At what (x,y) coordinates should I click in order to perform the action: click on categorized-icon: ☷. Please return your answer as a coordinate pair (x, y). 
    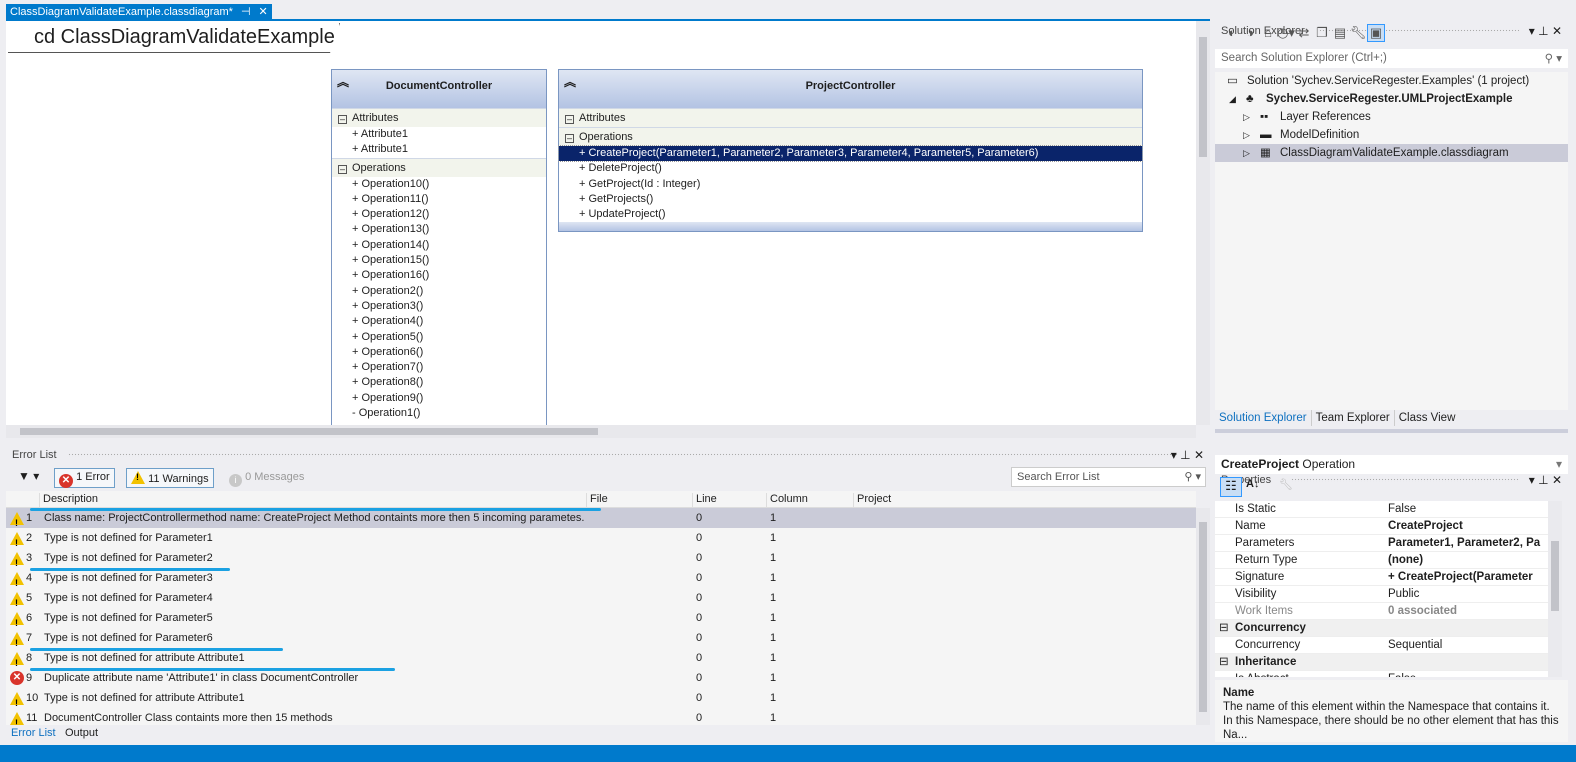
    Looking at the image, I should click on (1231, 487).